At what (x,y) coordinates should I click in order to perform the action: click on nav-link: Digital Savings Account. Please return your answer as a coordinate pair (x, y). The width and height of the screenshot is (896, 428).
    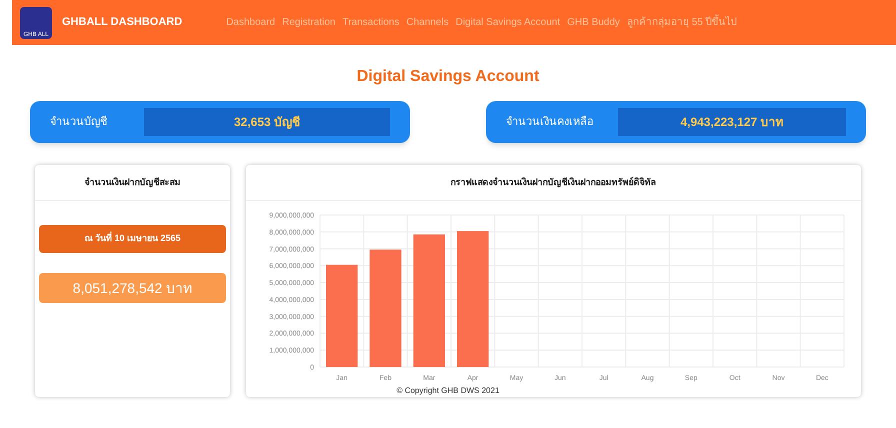
    Looking at the image, I should click on (508, 22).